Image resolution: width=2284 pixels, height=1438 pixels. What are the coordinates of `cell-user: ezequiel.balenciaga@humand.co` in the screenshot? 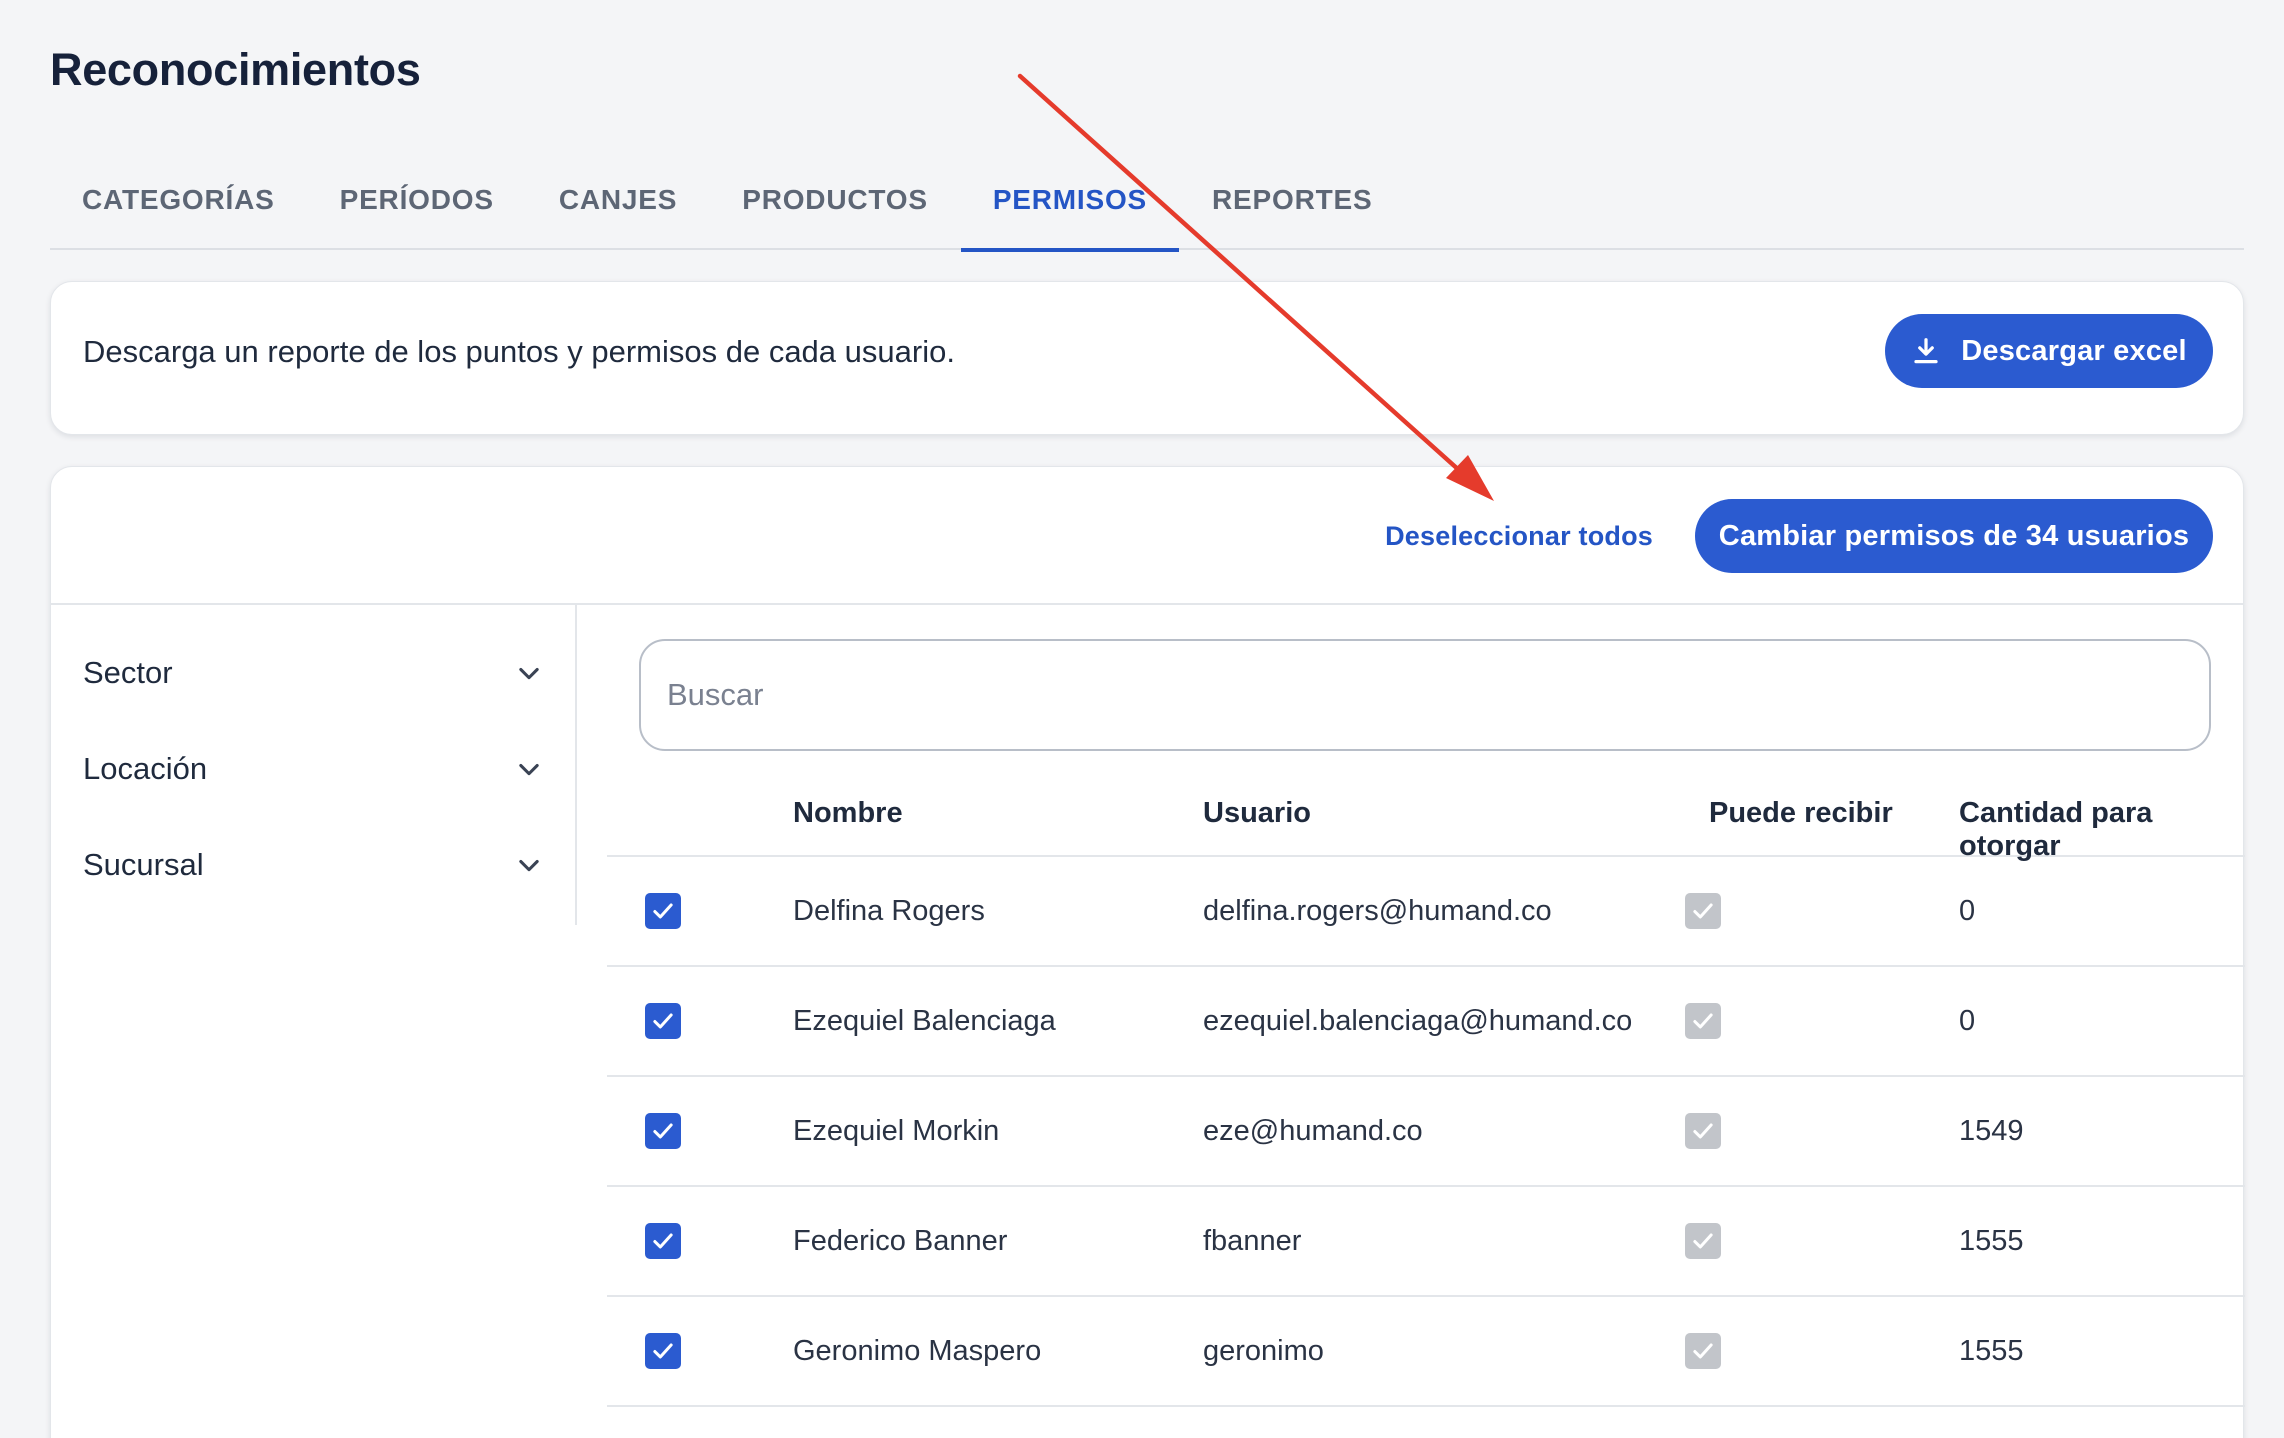 It's located at (1418, 1021).